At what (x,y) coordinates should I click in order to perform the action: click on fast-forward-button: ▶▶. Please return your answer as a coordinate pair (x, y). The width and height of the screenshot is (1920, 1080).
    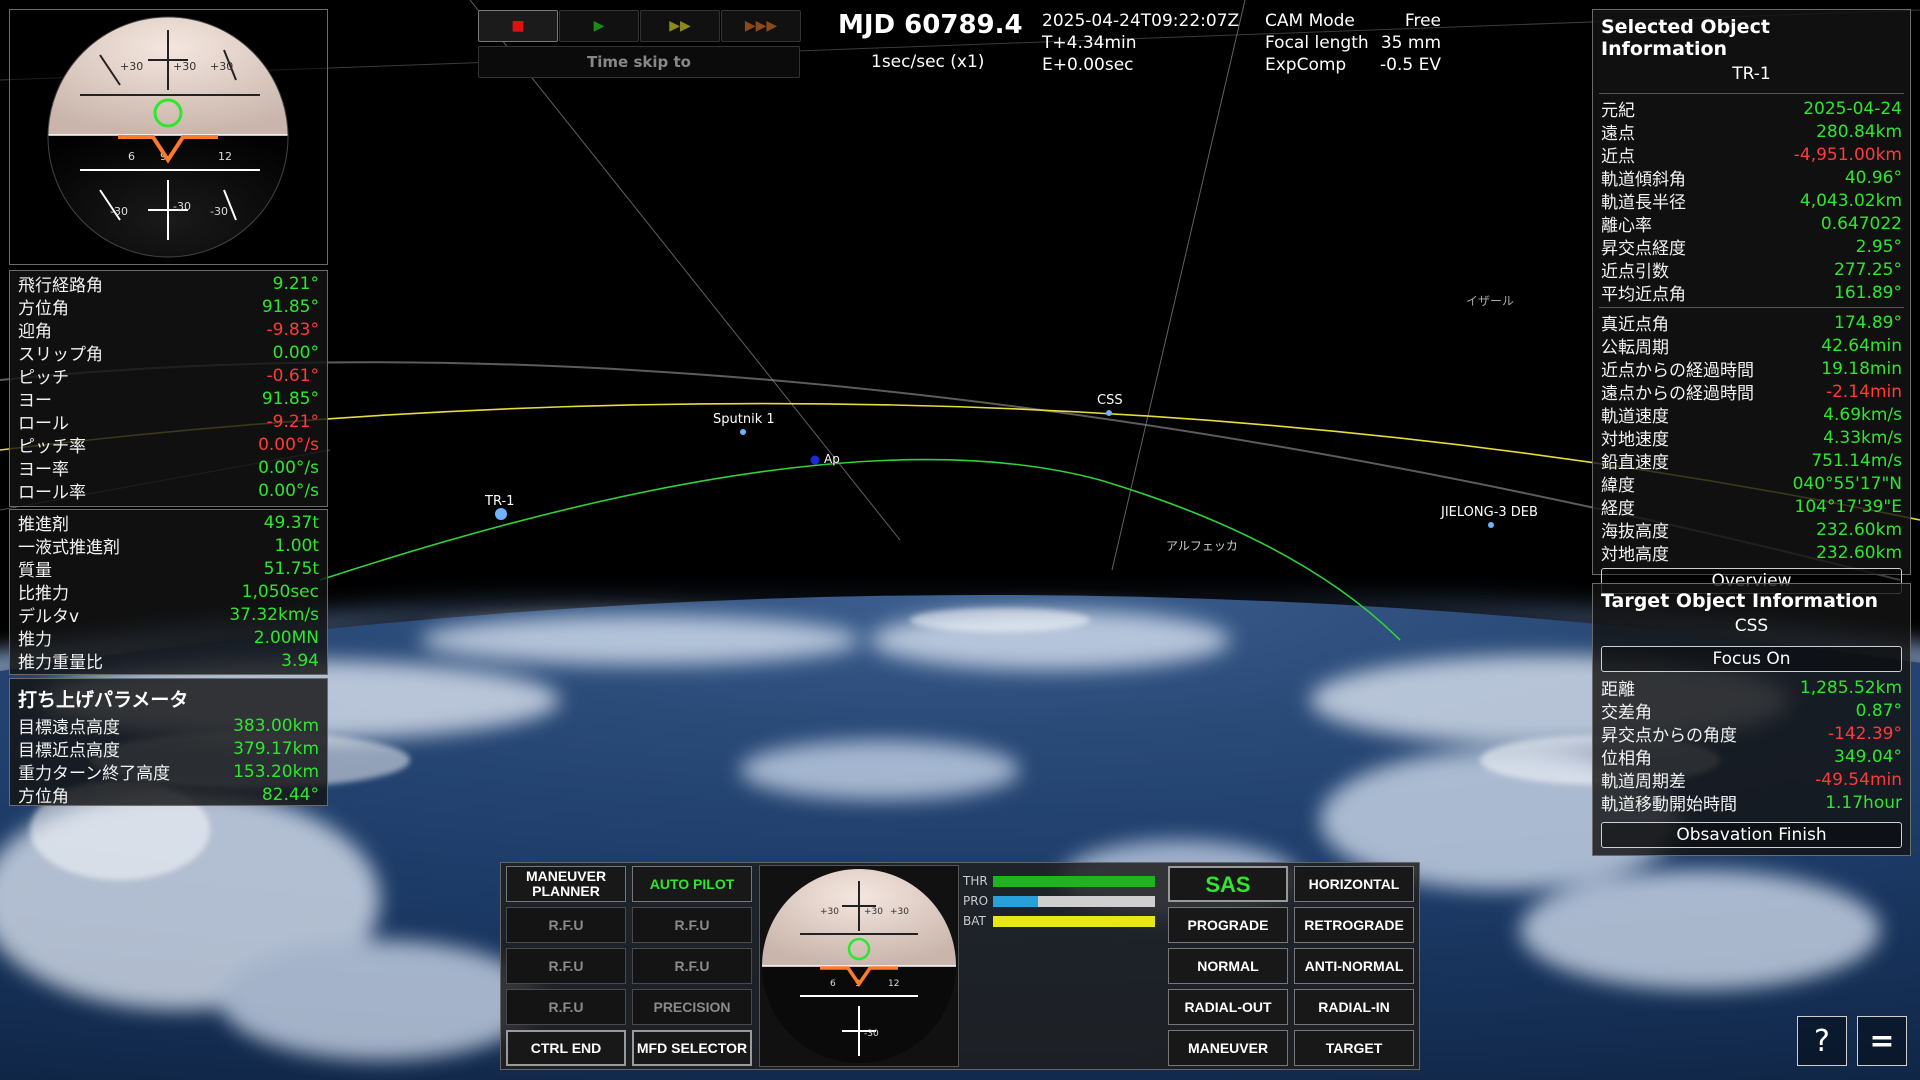
    Looking at the image, I should click on (680, 26).